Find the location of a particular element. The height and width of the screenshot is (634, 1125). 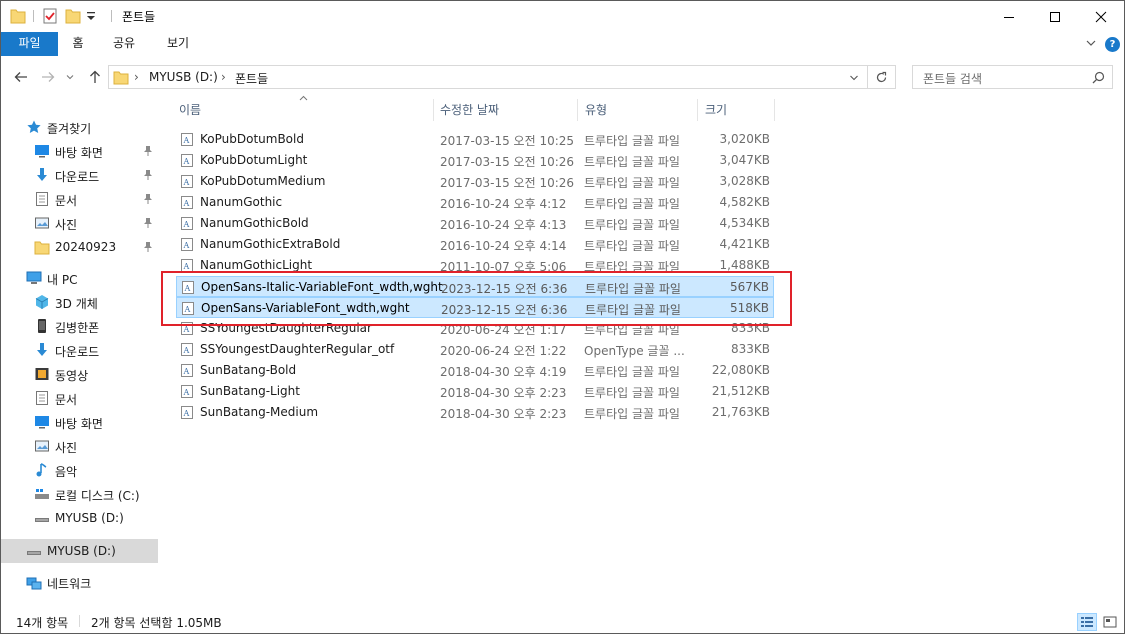

navigation-bar: › MYUSB (D:) › 폰트들 폰트들 검색 is located at coordinates (562, 76).